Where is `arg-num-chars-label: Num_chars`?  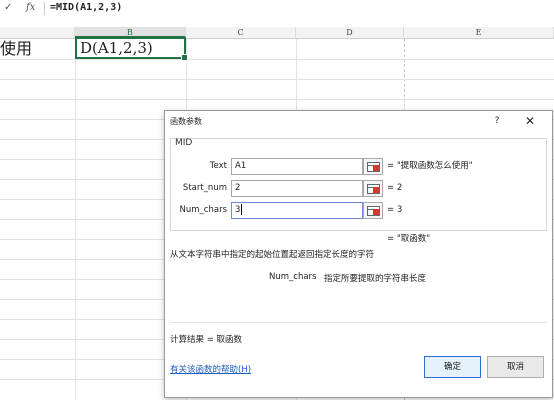 arg-num-chars-label: Num_chars is located at coordinates (203, 210).